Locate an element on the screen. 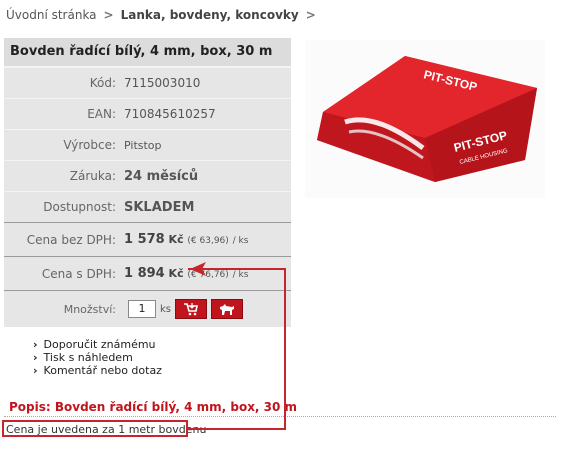 The height and width of the screenshot is (452, 562). price-with-vat-currency: Kč is located at coordinates (176, 273).